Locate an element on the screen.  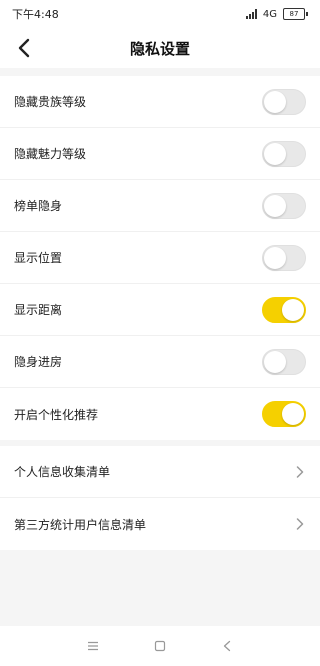
status-bar: 下午4:48 4G 87 is located at coordinates (160, 14).